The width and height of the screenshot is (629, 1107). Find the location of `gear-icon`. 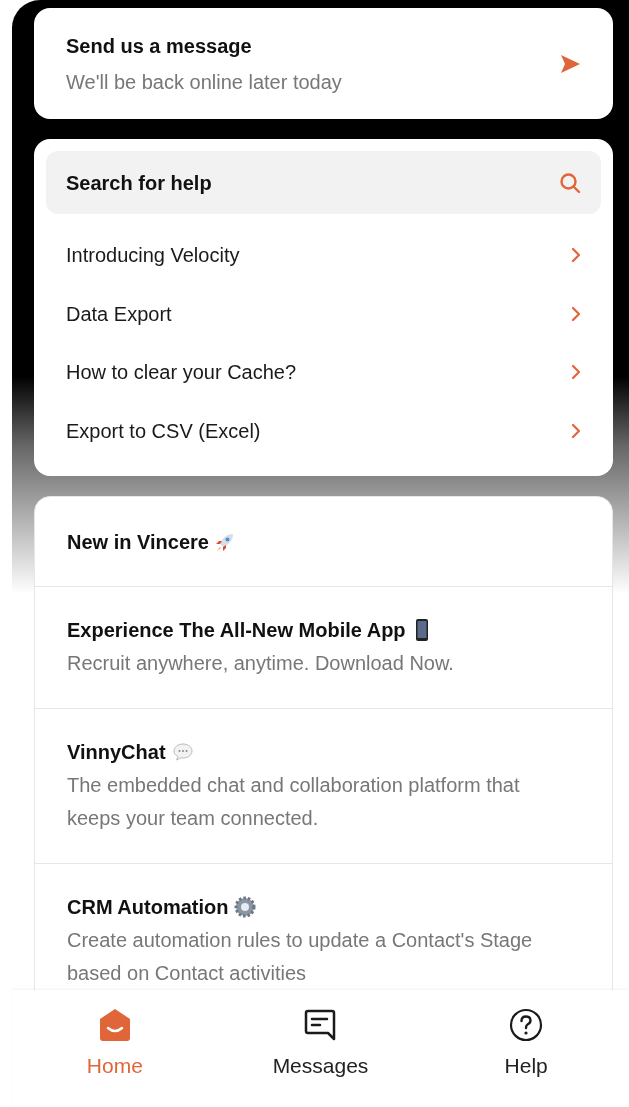

gear-icon is located at coordinates (245, 907).